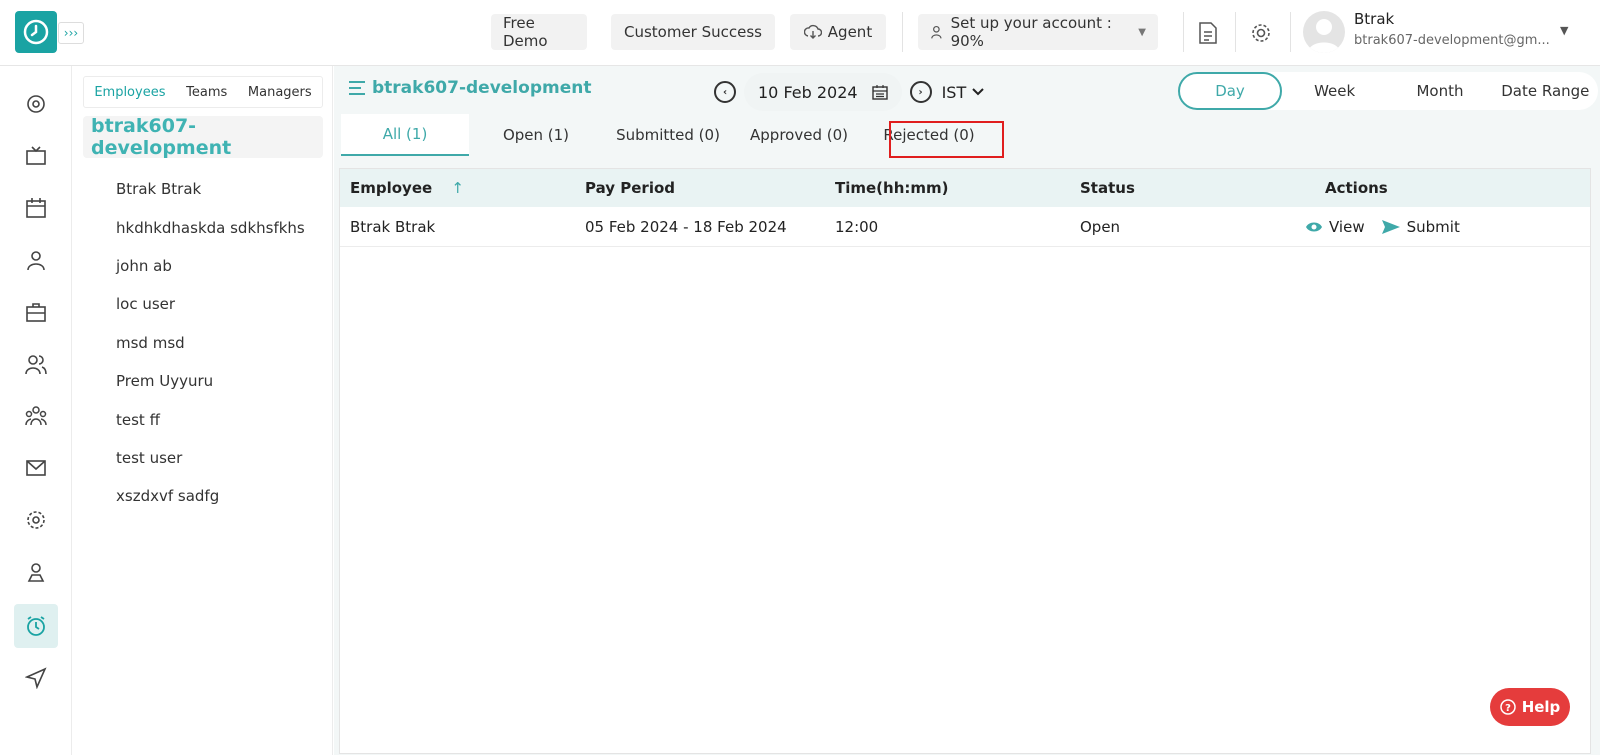  I want to click on employee-panel-tabs: Employees Teams Managers, so click(203, 92).